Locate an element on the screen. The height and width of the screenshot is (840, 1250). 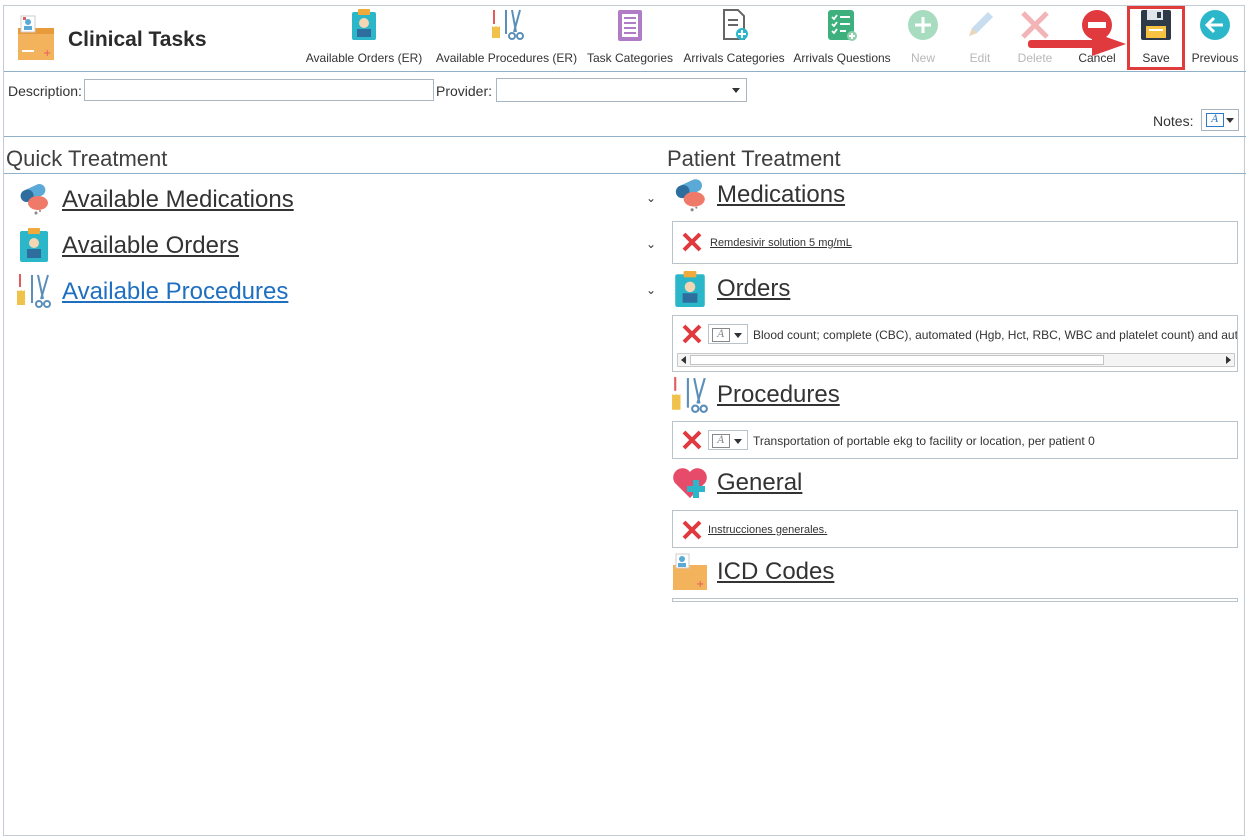
save-highlight-box is located at coordinates (1156, 38).